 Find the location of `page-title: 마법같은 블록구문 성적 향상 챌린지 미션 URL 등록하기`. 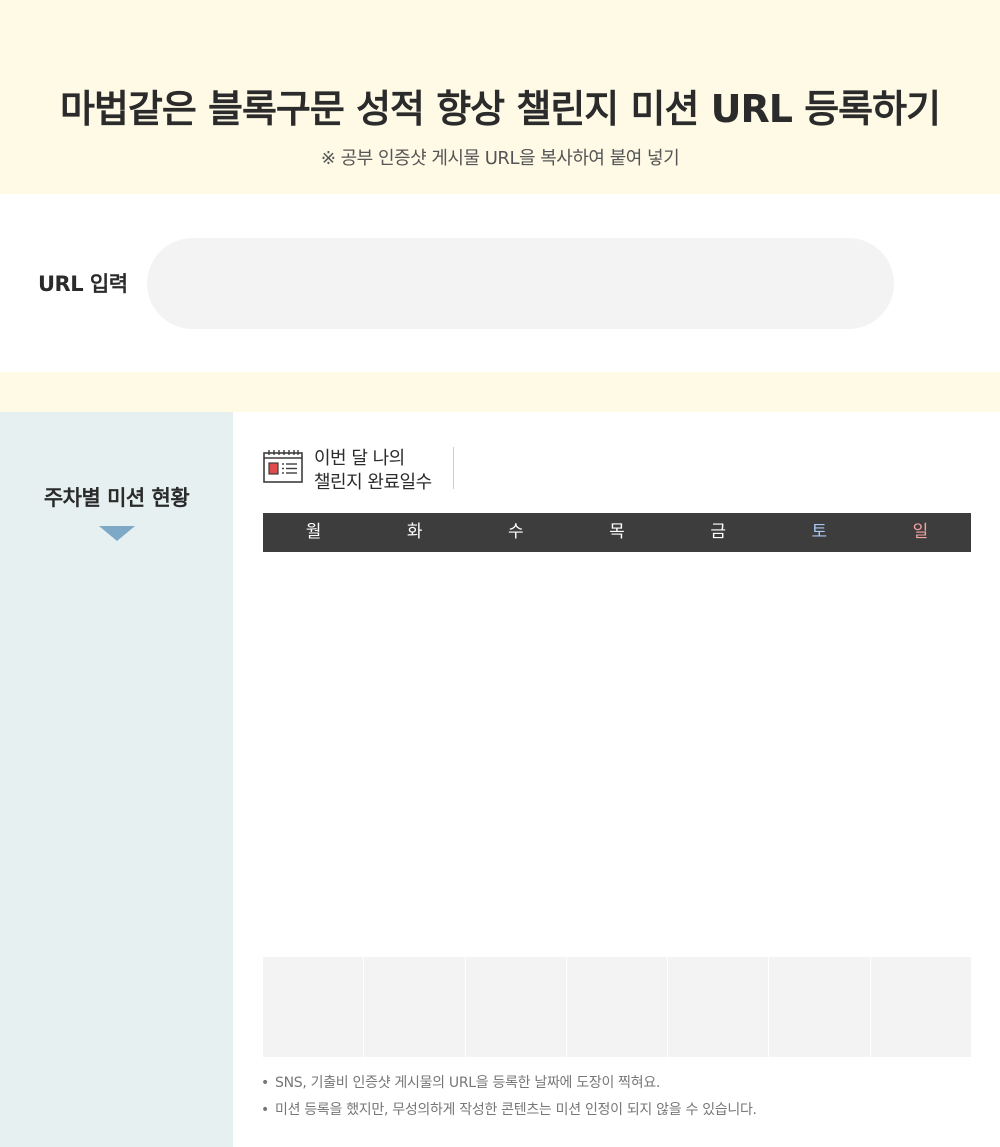

page-title: 마법같은 블록구문 성적 향상 챌린지 미션 URL 등록하기 is located at coordinates (500, 109).